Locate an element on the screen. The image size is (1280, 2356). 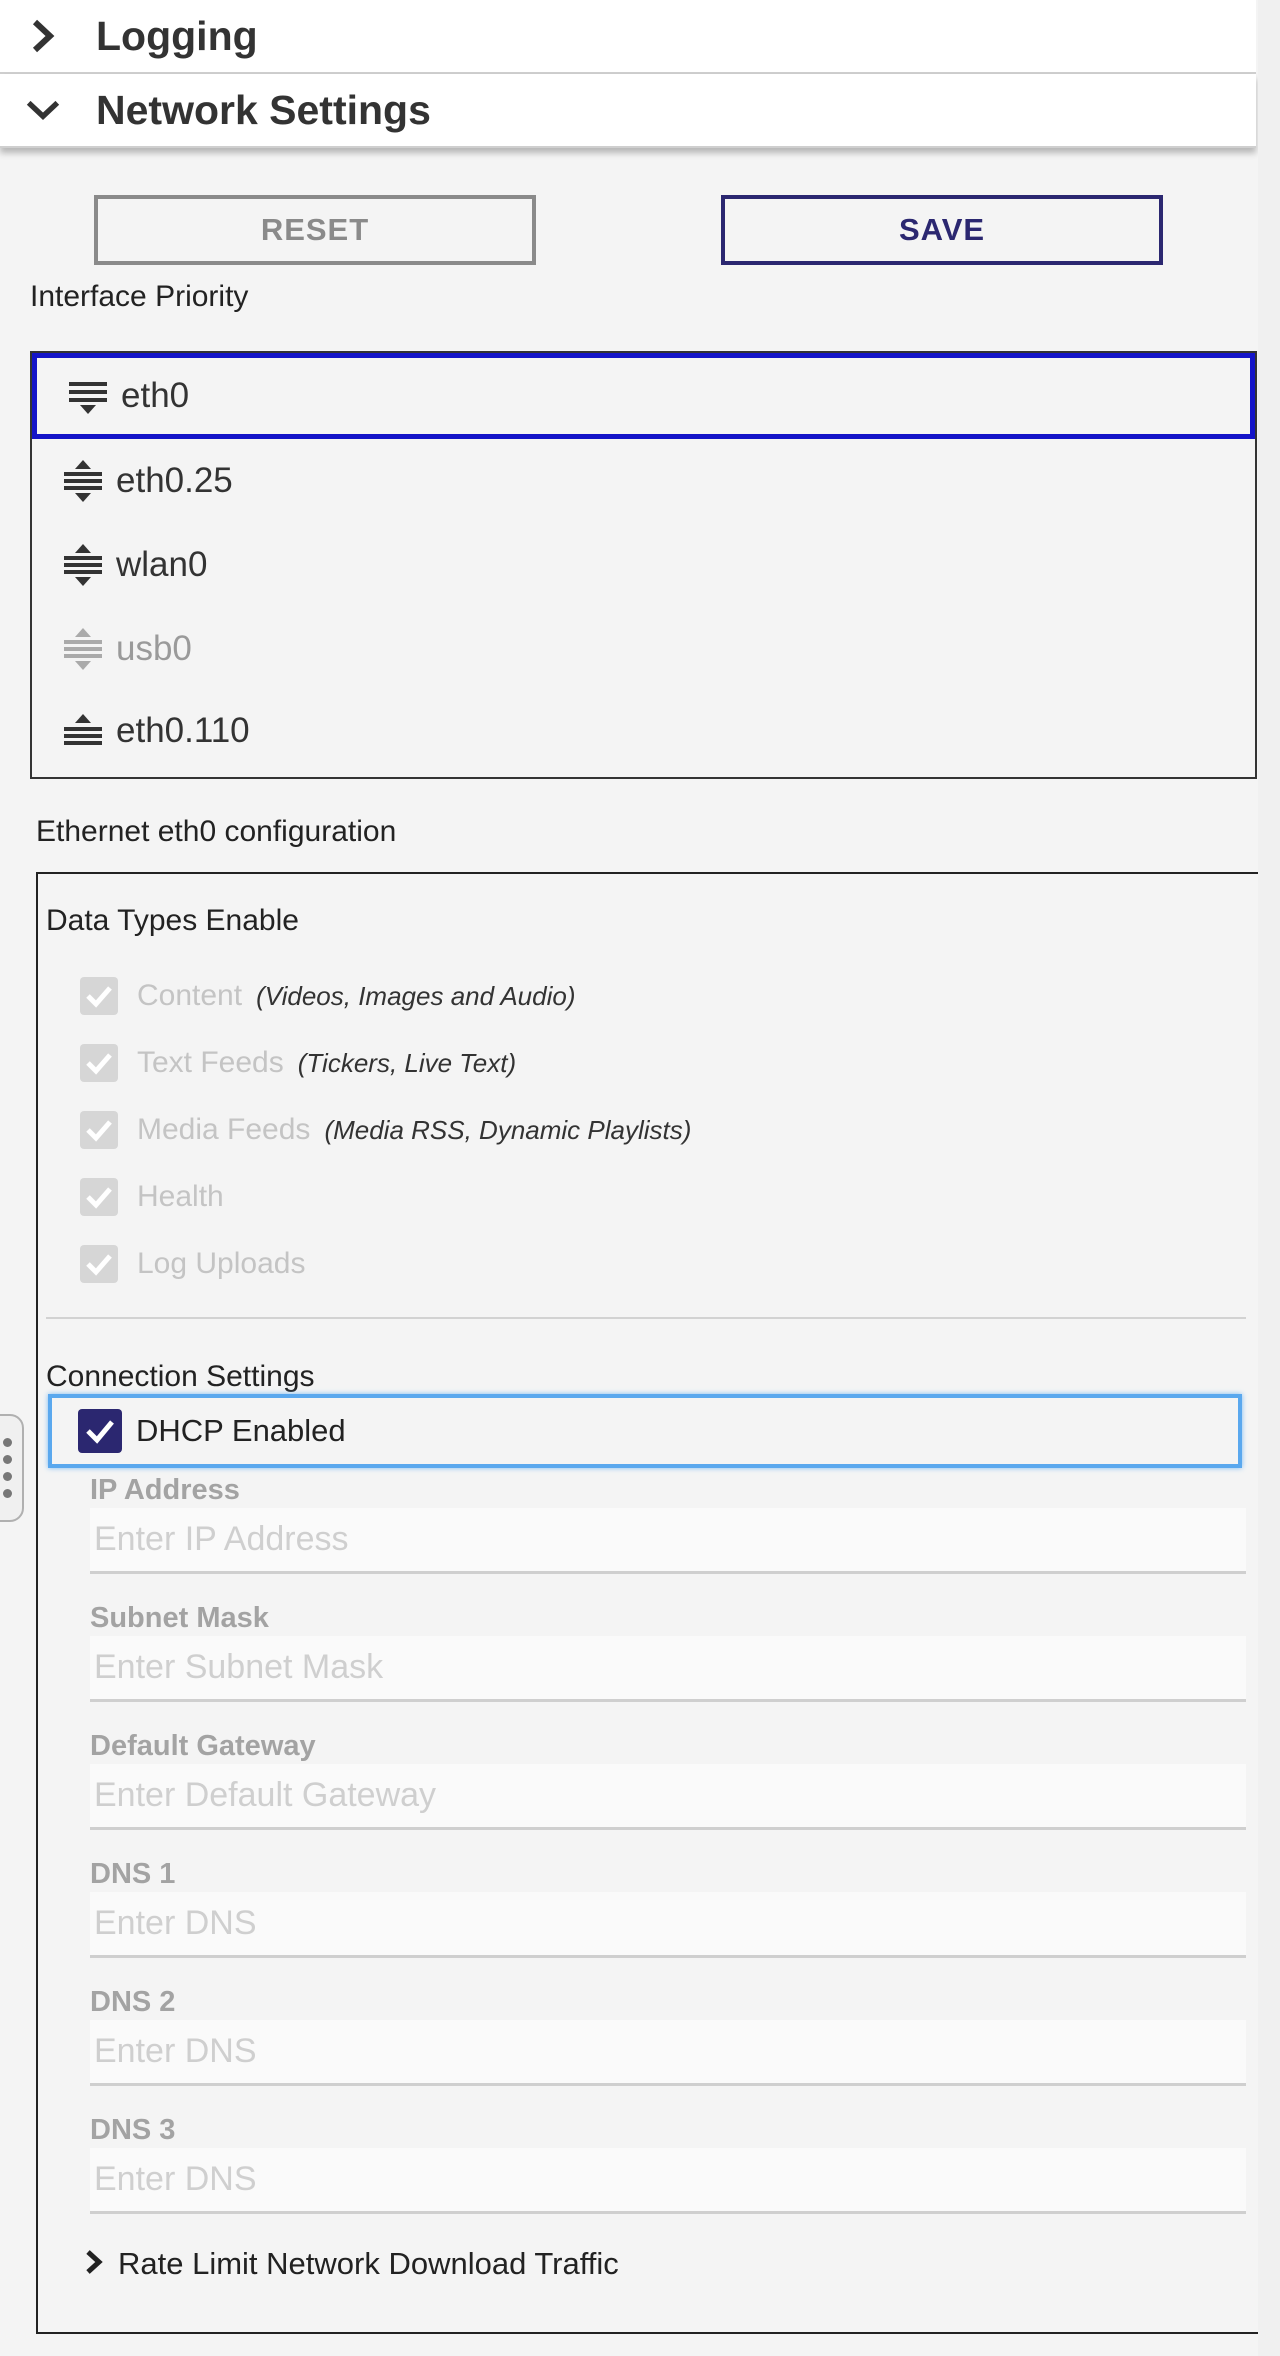
data-type-label: Text Feeds is located at coordinates (210, 1062).